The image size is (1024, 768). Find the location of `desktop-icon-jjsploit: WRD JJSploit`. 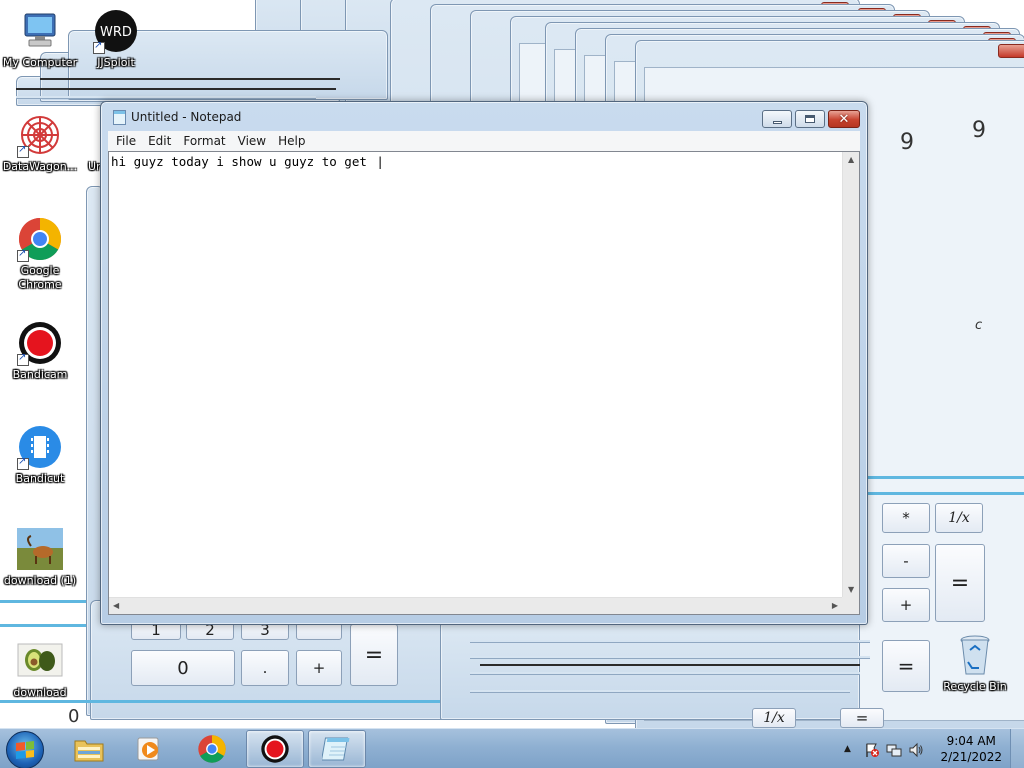

desktop-icon-jjsploit: WRD JJSploit is located at coordinates (116, 39).